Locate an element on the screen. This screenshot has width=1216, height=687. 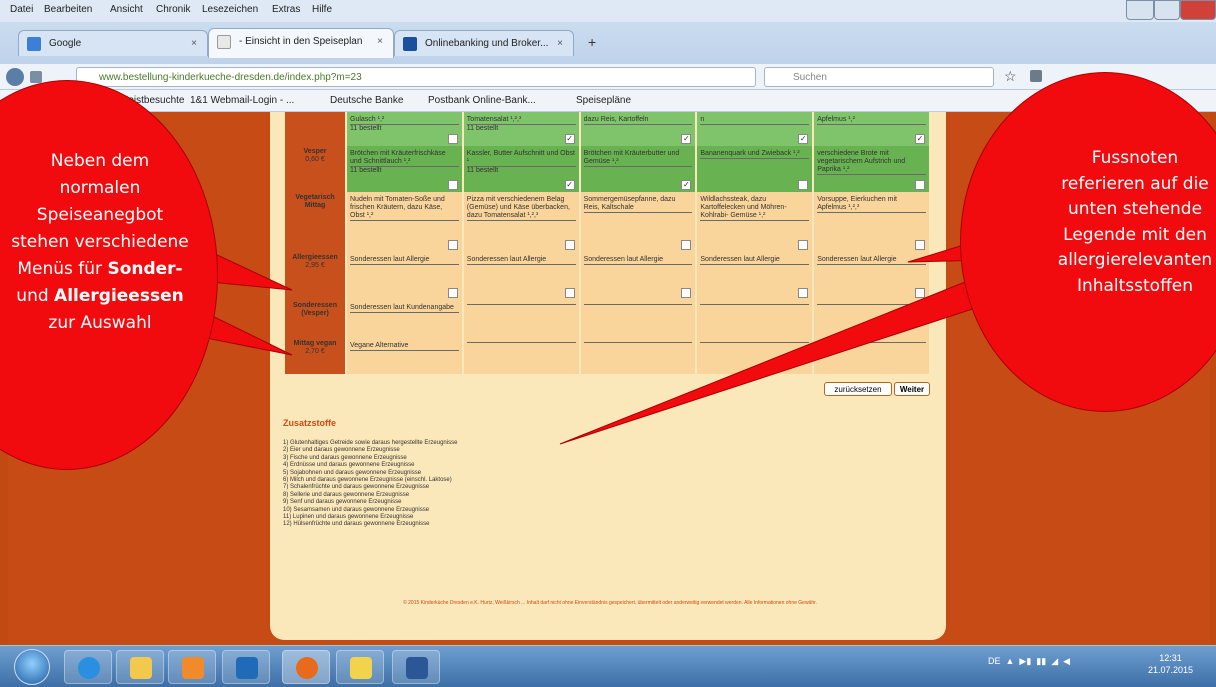
folder-icon is located at coordinates (141, 668).